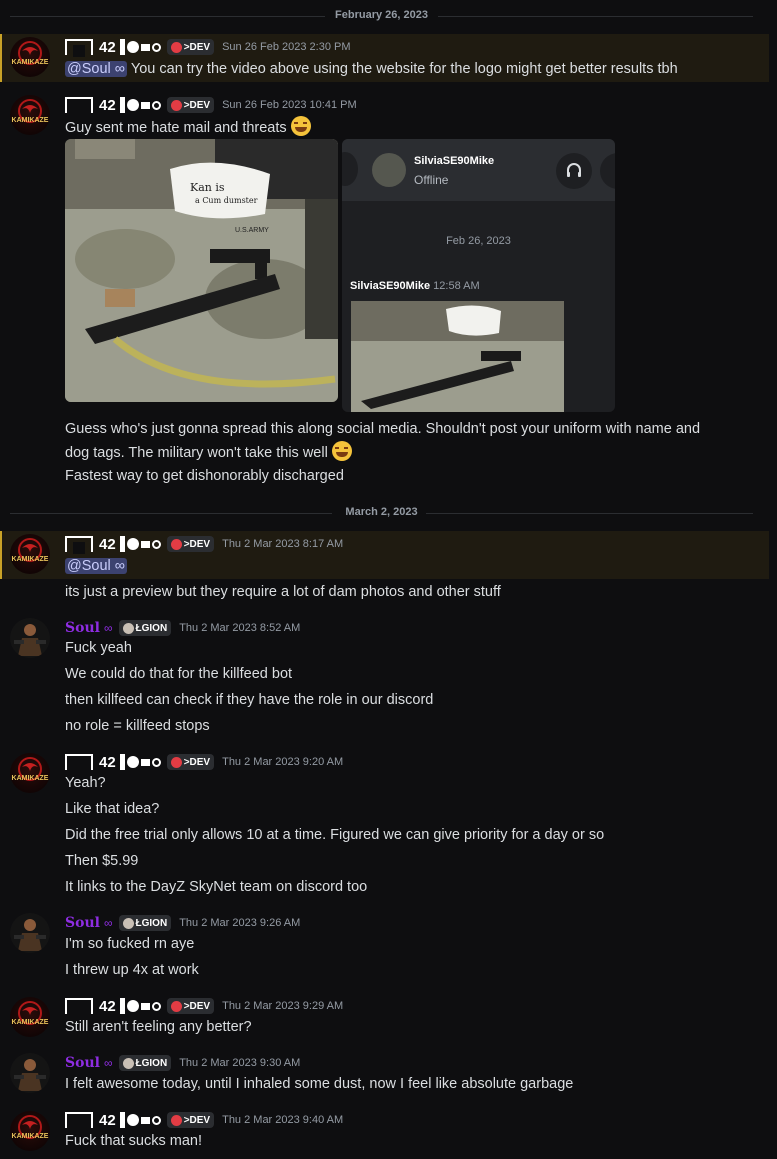  I want to click on timestamp: Thu 2 Mar 2023 8:52 AM, so click(240, 628).